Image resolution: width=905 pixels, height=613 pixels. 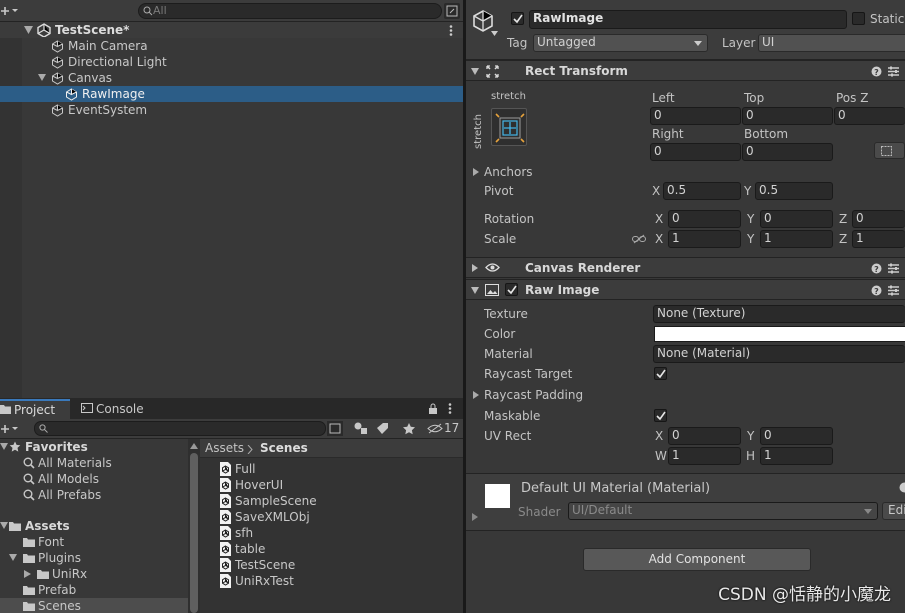 I want to click on tree-scrollbar, so click(x=194, y=526).